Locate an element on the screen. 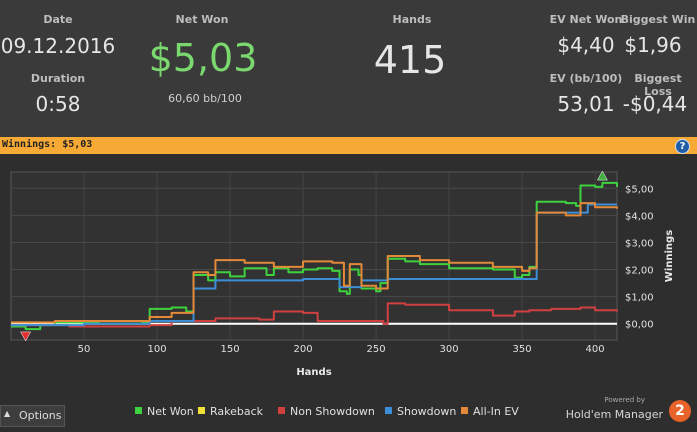  legend-label: Non Showdown is located at coordinates (332, 411).